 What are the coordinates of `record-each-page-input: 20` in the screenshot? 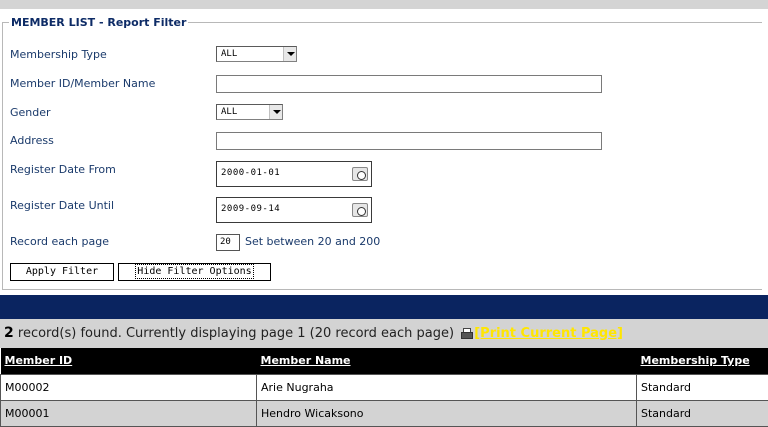 It's located at (228, 242).